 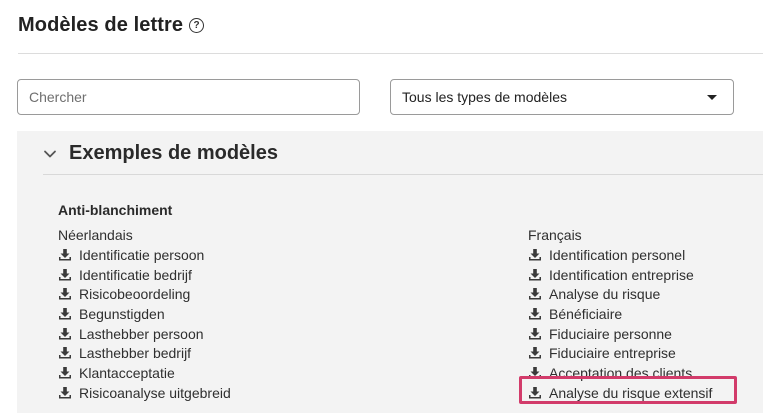 What do you see at coordinates (50, 153) in the screenshot?
I see `chevron-down-icon` at bounding box center [50, 153].